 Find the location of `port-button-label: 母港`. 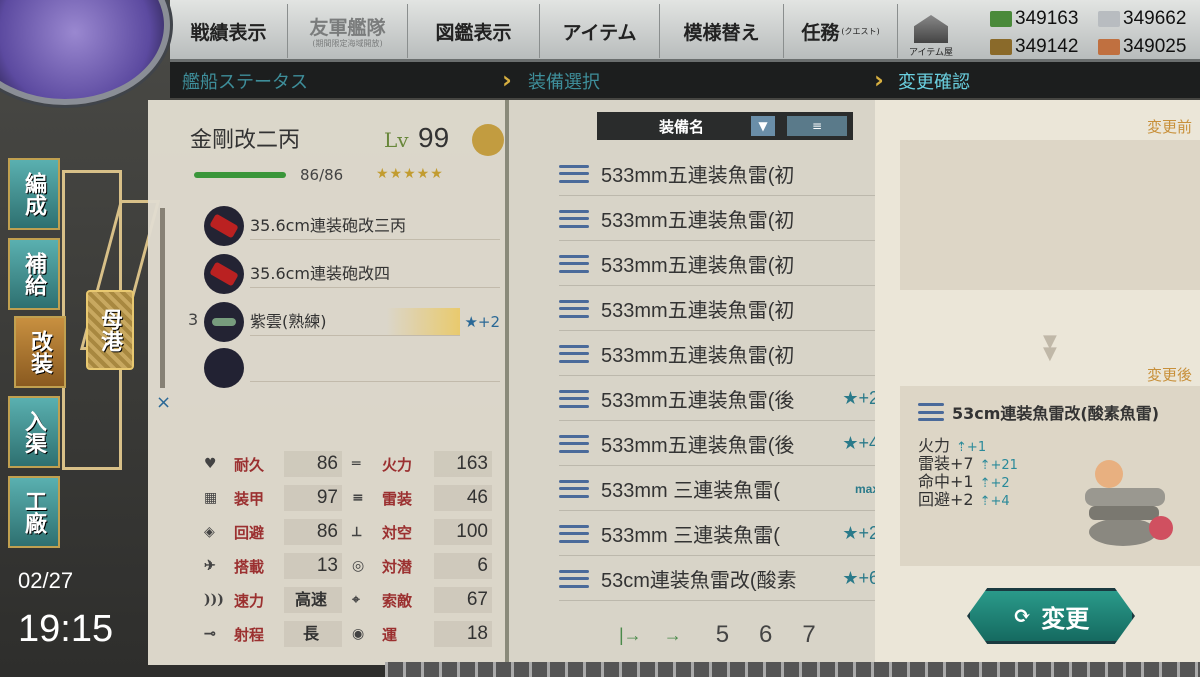

port-button-label: 母港 is located at coordinates (110, 330).